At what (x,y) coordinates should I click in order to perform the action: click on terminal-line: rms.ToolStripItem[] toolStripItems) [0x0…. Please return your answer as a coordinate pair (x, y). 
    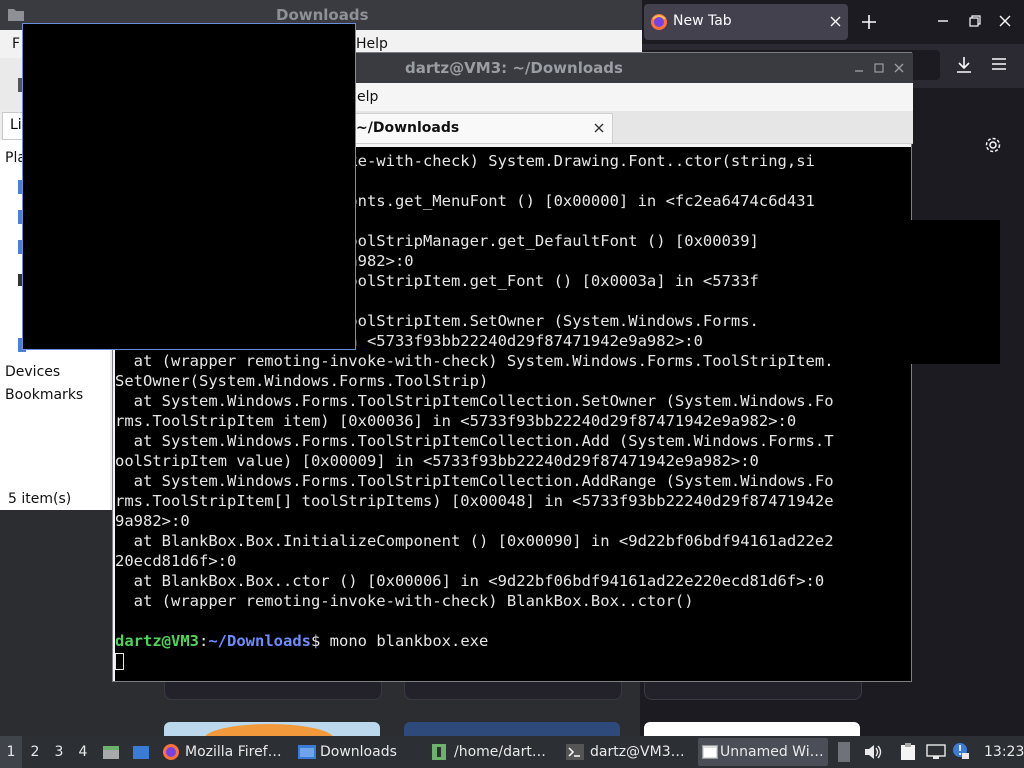
    Looking at the image, I should click on (474, 501).